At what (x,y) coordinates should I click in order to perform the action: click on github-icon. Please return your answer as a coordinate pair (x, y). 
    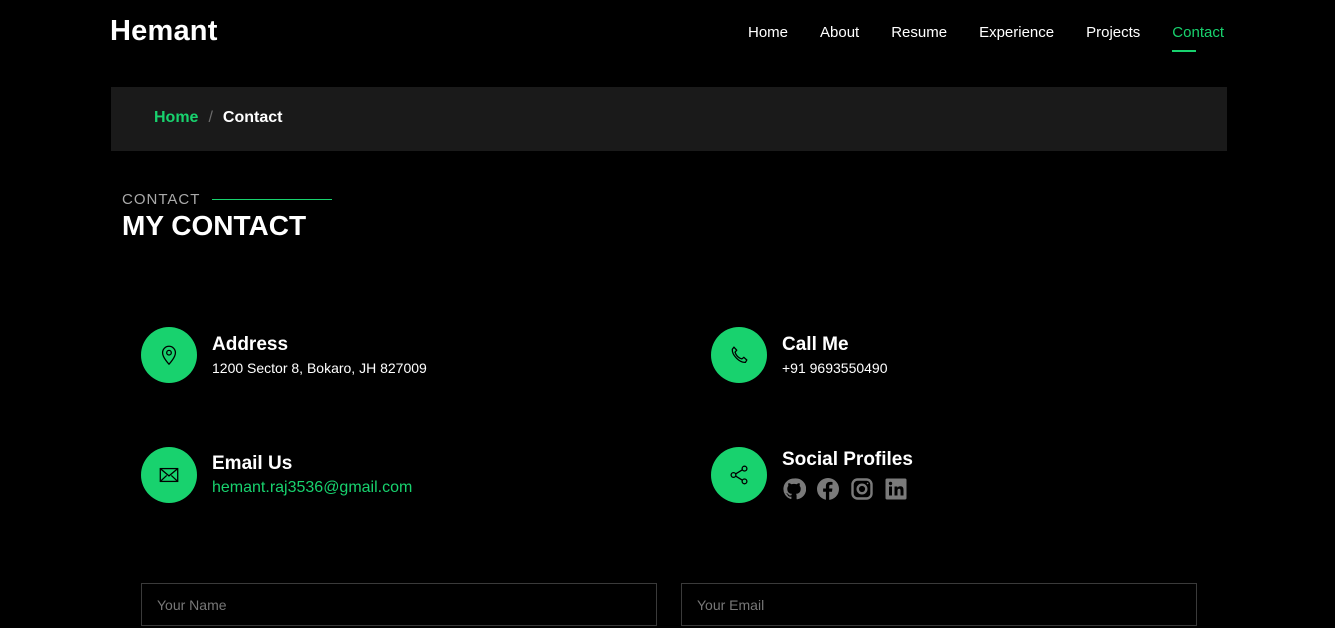
    Looking at the image, I should click on (794, 489).